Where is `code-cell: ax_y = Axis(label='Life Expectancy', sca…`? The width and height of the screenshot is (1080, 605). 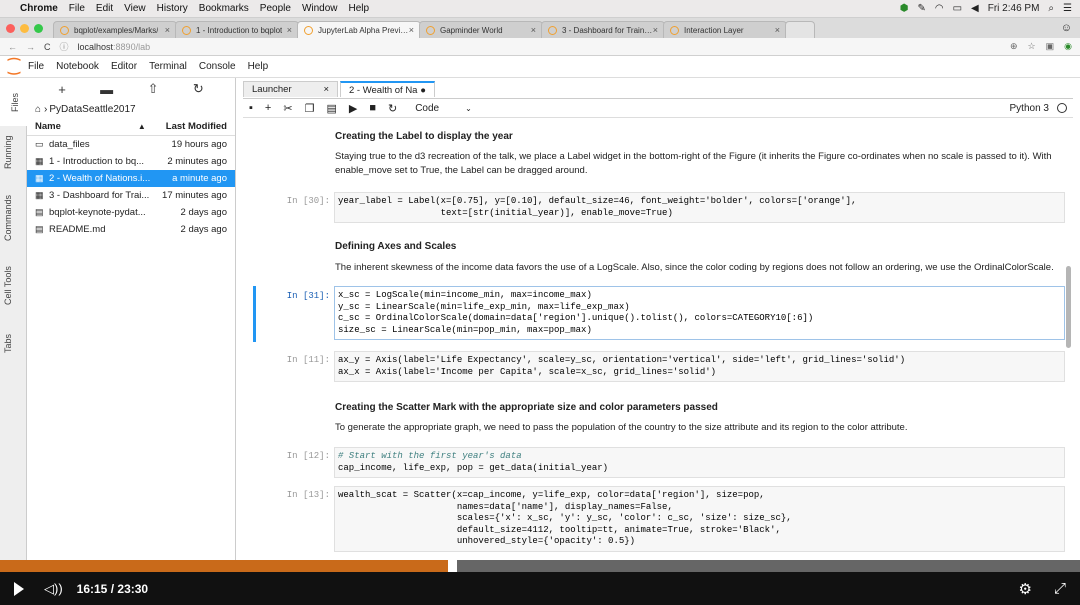
code-cell: ax_y = Axis(label='Life Expectancy', sca… is located at coordinates (699, 366).